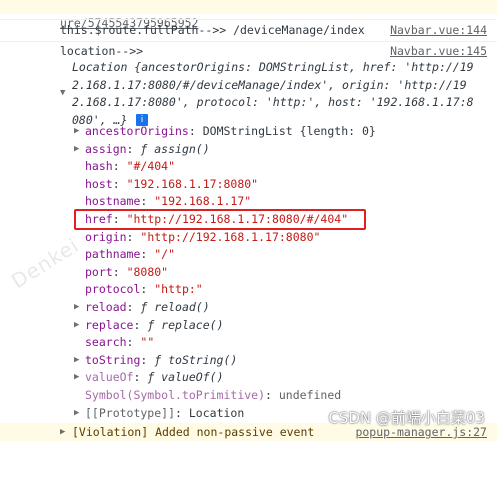 Image resolution: width=497 pixels, height=493 pixels. What do you see at coordinates (438, 31) in the screenshot?
I see `source-link: Navbar.vue:144` at bounding box center [438, 31].